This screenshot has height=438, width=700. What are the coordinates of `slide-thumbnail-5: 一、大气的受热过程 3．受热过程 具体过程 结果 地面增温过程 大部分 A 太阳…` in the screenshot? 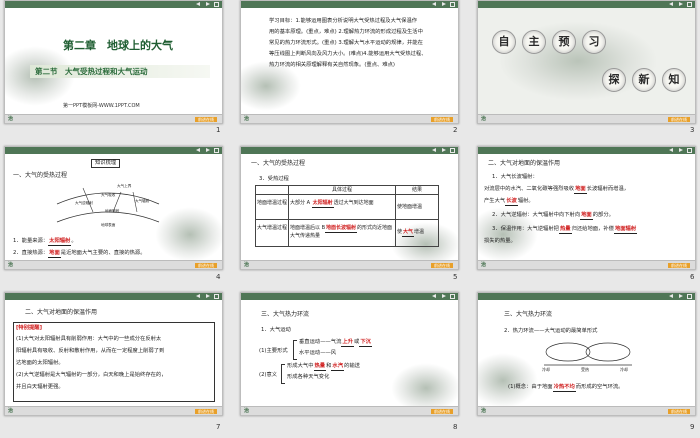 It's located at (349, 208).